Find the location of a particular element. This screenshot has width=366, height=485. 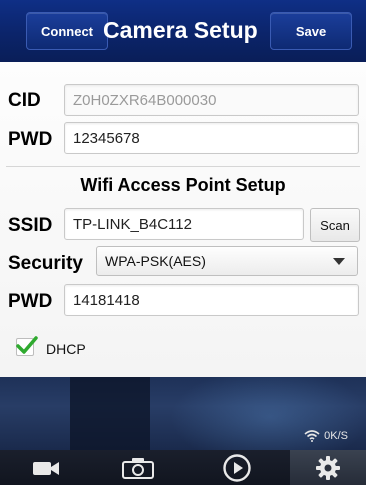

cid-label: CID is located at coordinates (24, 100).